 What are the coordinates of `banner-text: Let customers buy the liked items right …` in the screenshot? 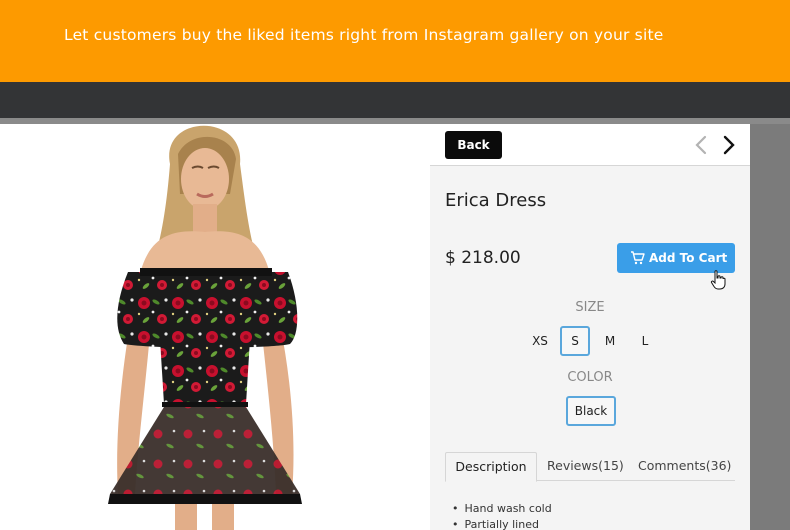 It's located at (364, 35).